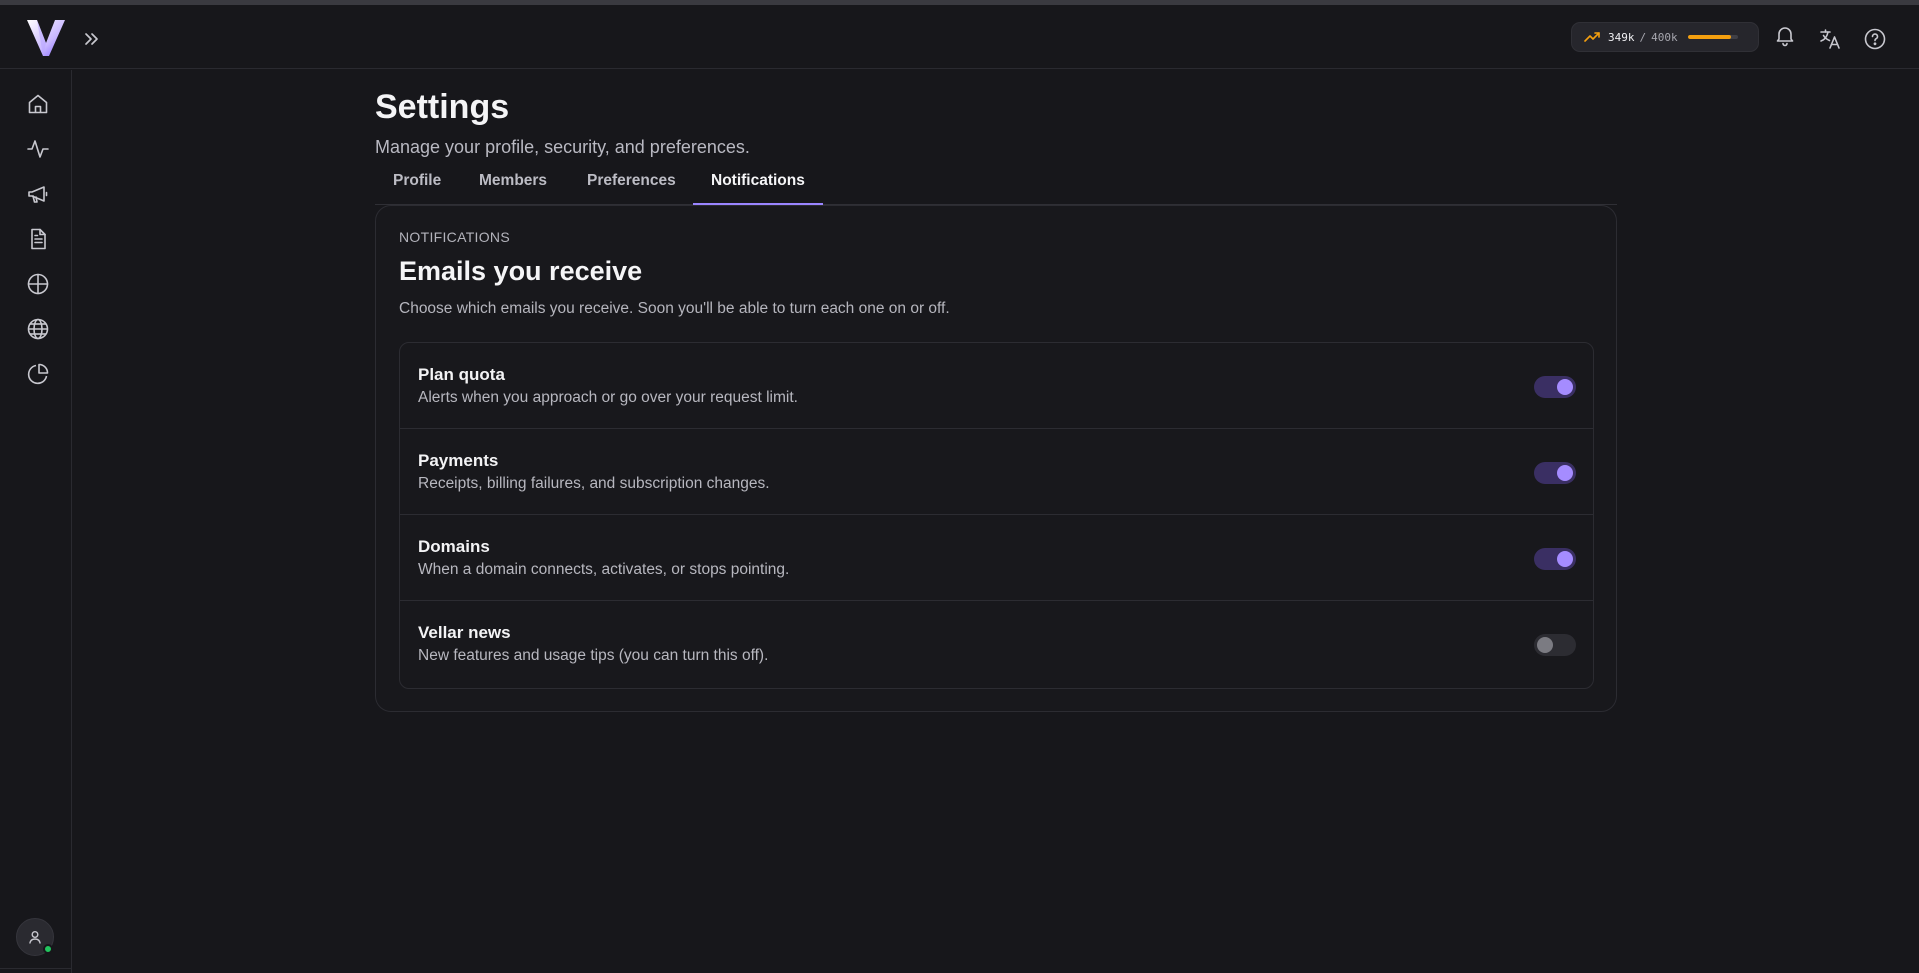 Image resolution: width=1919 pixels, height=973 pixels. Describe the element at coordinates (38, 374) in the screenshot. I see `pie-chart-icon` at that location.